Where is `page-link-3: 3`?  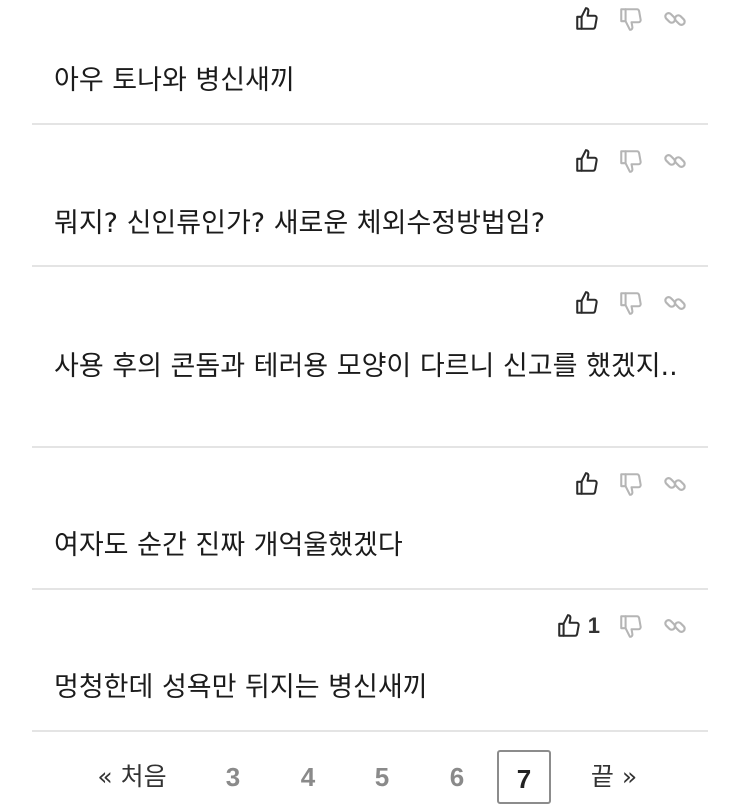 page-link-3: 3 is located at coordinates (233, 777).